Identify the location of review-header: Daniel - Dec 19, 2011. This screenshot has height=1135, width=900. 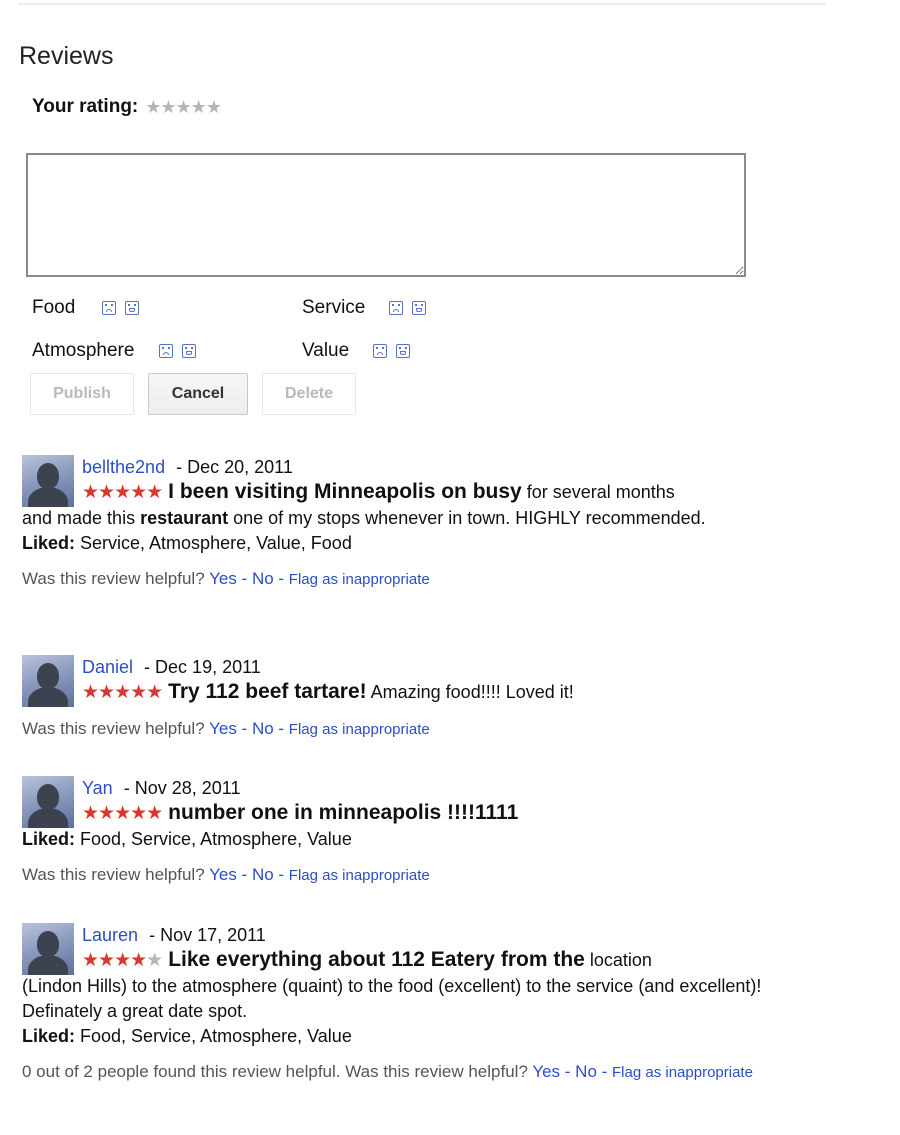
(452, 667).